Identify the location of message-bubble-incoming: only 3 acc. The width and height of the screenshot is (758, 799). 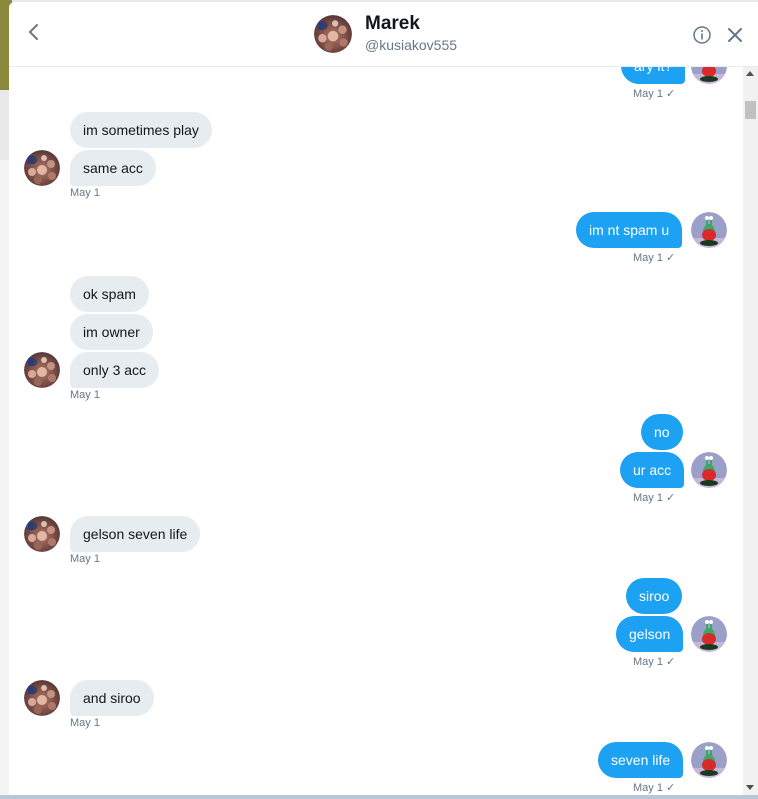
(115, 370).